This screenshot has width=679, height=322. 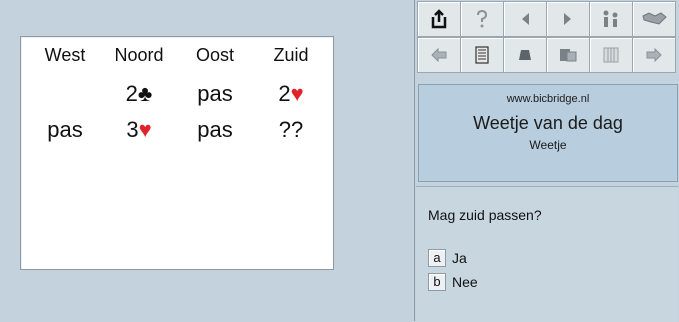 I want to click on bid-west-2: pas, so click(x=65, y=129).